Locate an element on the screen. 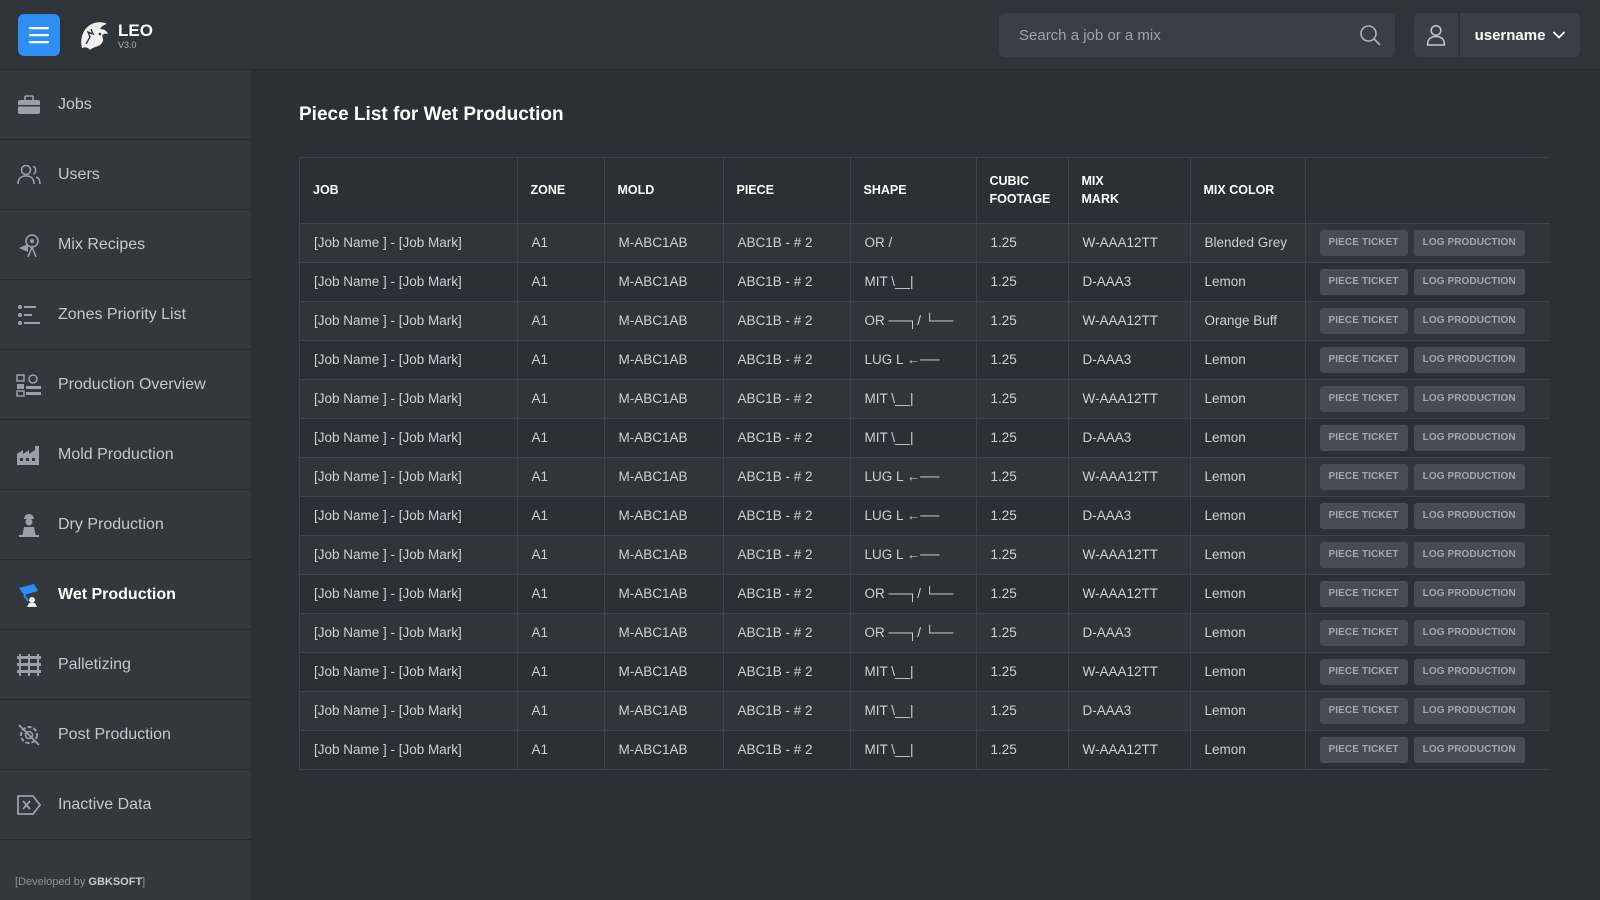  sidebar-item-mix-recipes: Mix Recipes is located at coordinates (125, 245).